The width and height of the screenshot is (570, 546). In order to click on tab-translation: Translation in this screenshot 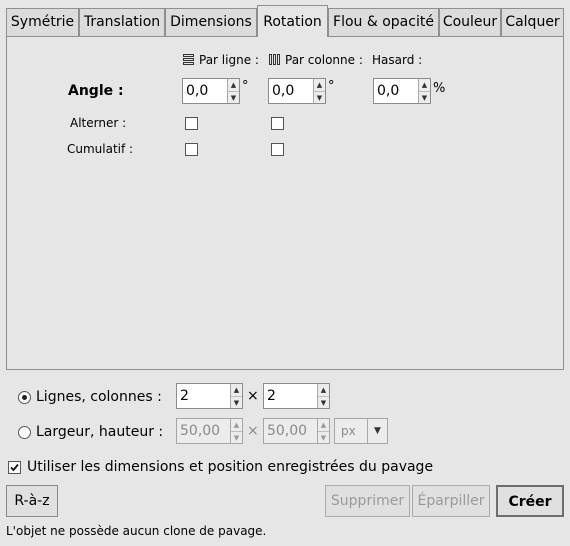, I will do `click(122, 22)`.